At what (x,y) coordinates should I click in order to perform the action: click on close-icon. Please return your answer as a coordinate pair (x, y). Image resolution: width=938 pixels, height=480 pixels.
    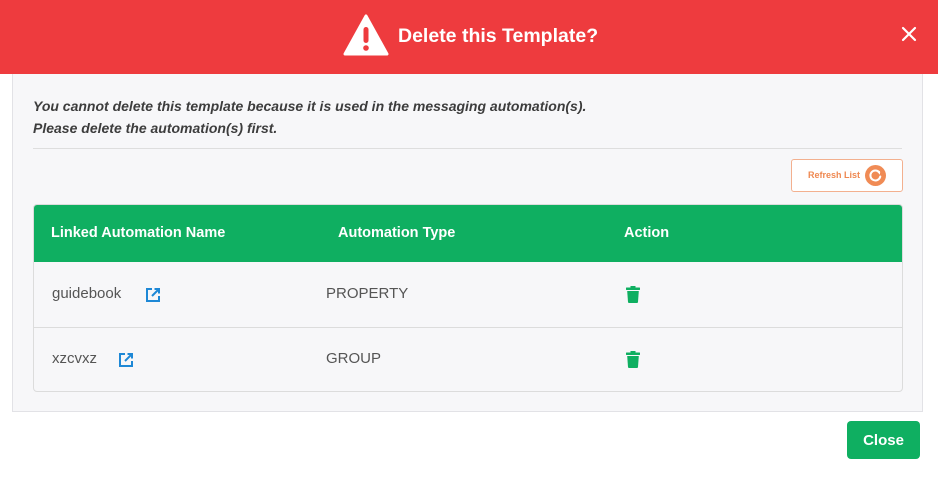
    Looking at the image, I should click on (909, 34).